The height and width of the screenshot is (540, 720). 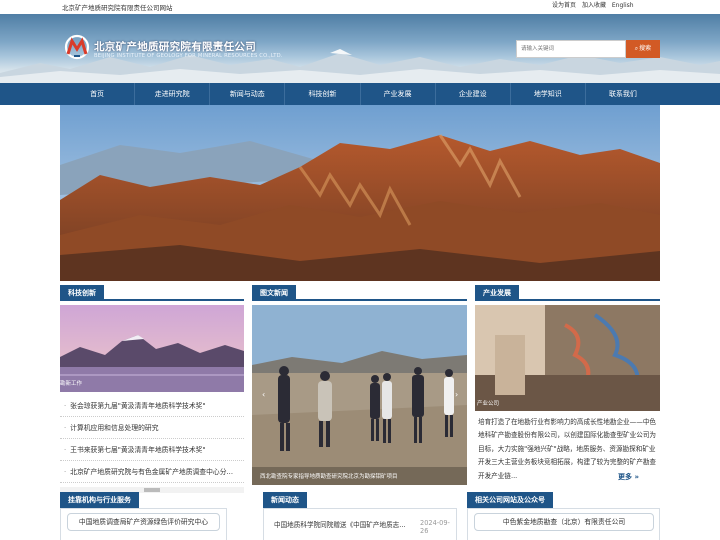 I want to click on related-company-link: 中色紫金地质勘查（北京）有限责任公司, so click(x=564, y=522).